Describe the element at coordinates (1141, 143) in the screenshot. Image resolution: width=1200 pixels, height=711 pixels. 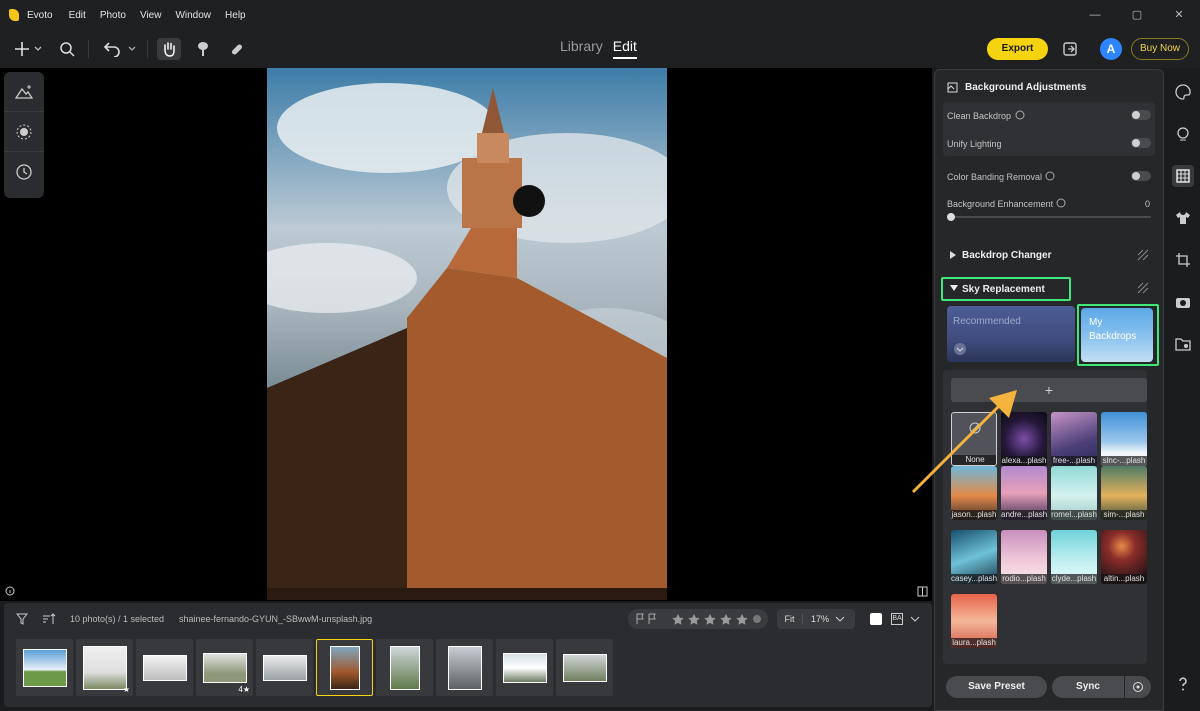
I see `unify-lighting-toggle` at that location.